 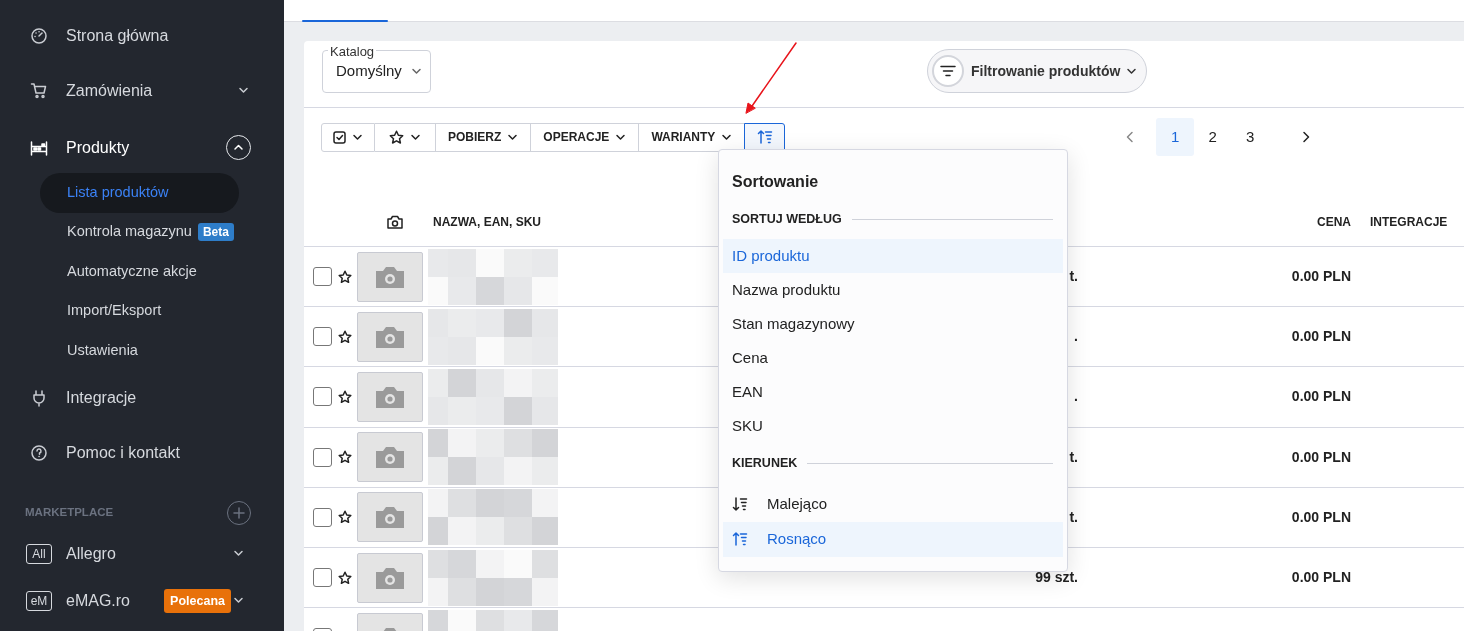 What do you see at coordinates (787, 219) in the screenshot?
I see `section-heading: SORTUJ WEDŁUG` at bounding box center [787, 219].